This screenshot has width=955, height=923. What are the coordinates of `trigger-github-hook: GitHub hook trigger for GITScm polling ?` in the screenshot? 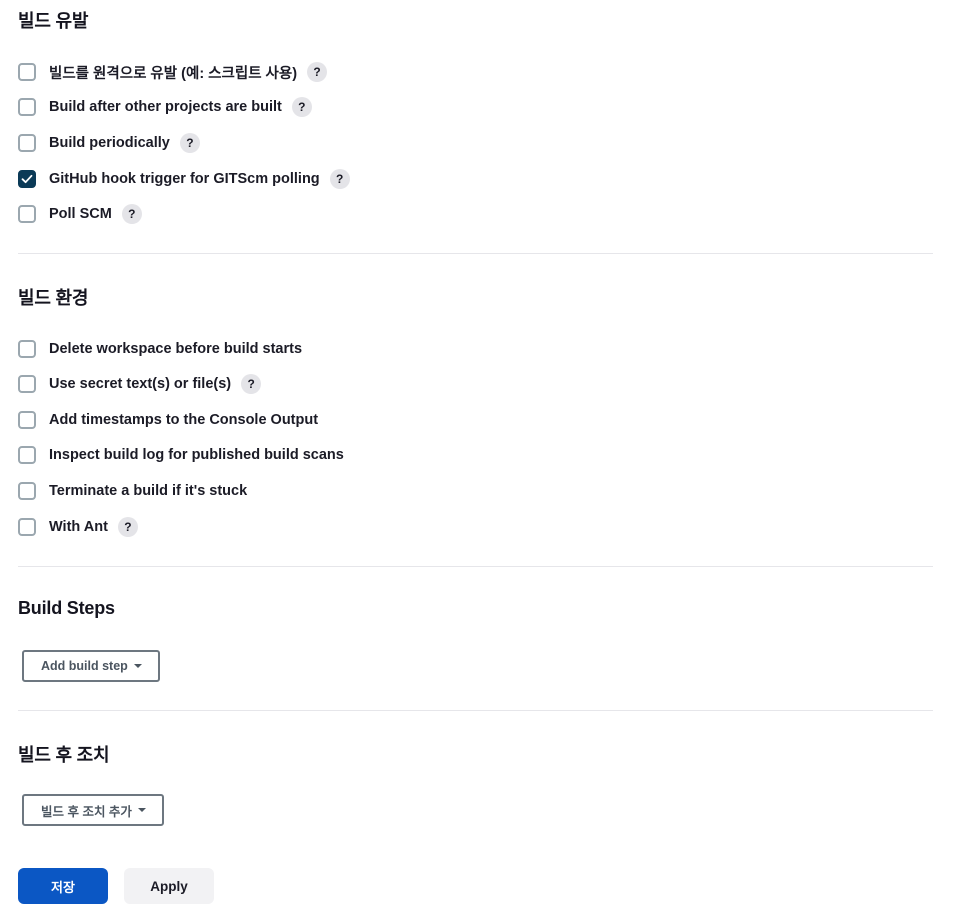 It's located at (184, 179).